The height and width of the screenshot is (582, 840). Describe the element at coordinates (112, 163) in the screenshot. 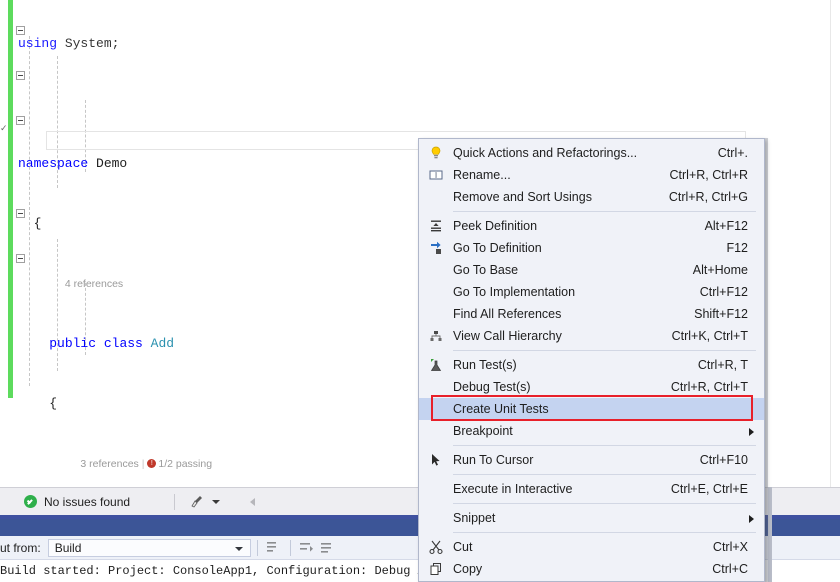

I see `code-namespace-name: Demo` at that location.